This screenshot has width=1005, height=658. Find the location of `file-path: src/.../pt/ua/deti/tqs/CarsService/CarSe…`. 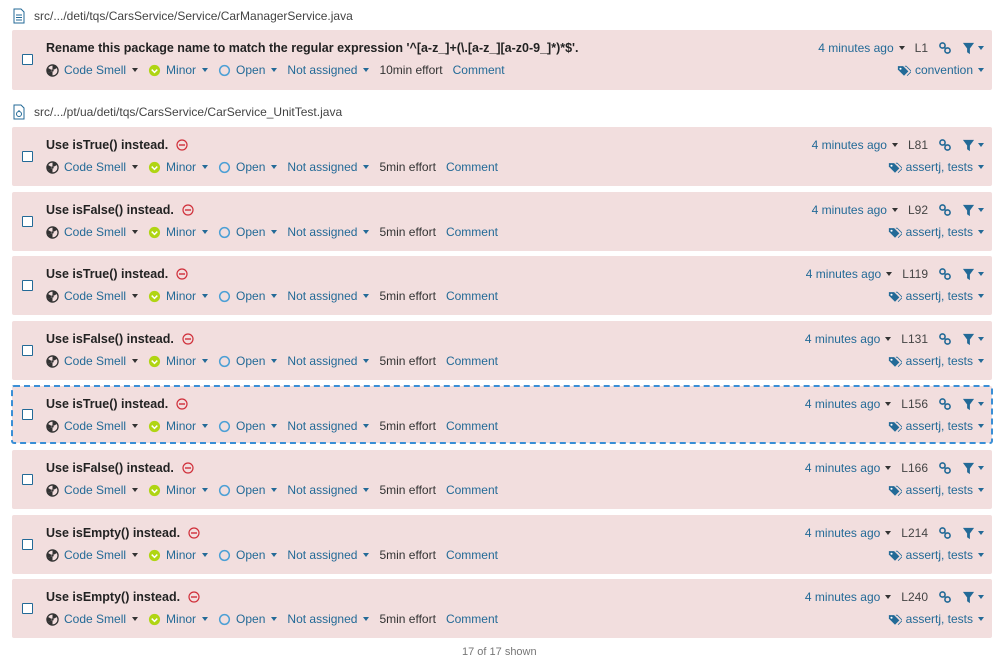

file-path: src/.../pt/ua/deti/tqs/CarsService/CarSe… is located at coordinates (188, 112).